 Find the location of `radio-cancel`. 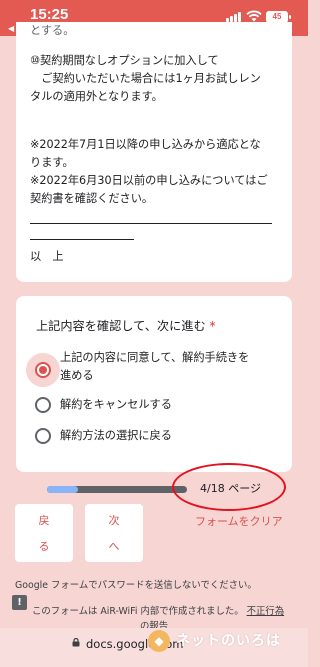

radio-cancel is located at coordinates (43, 405).